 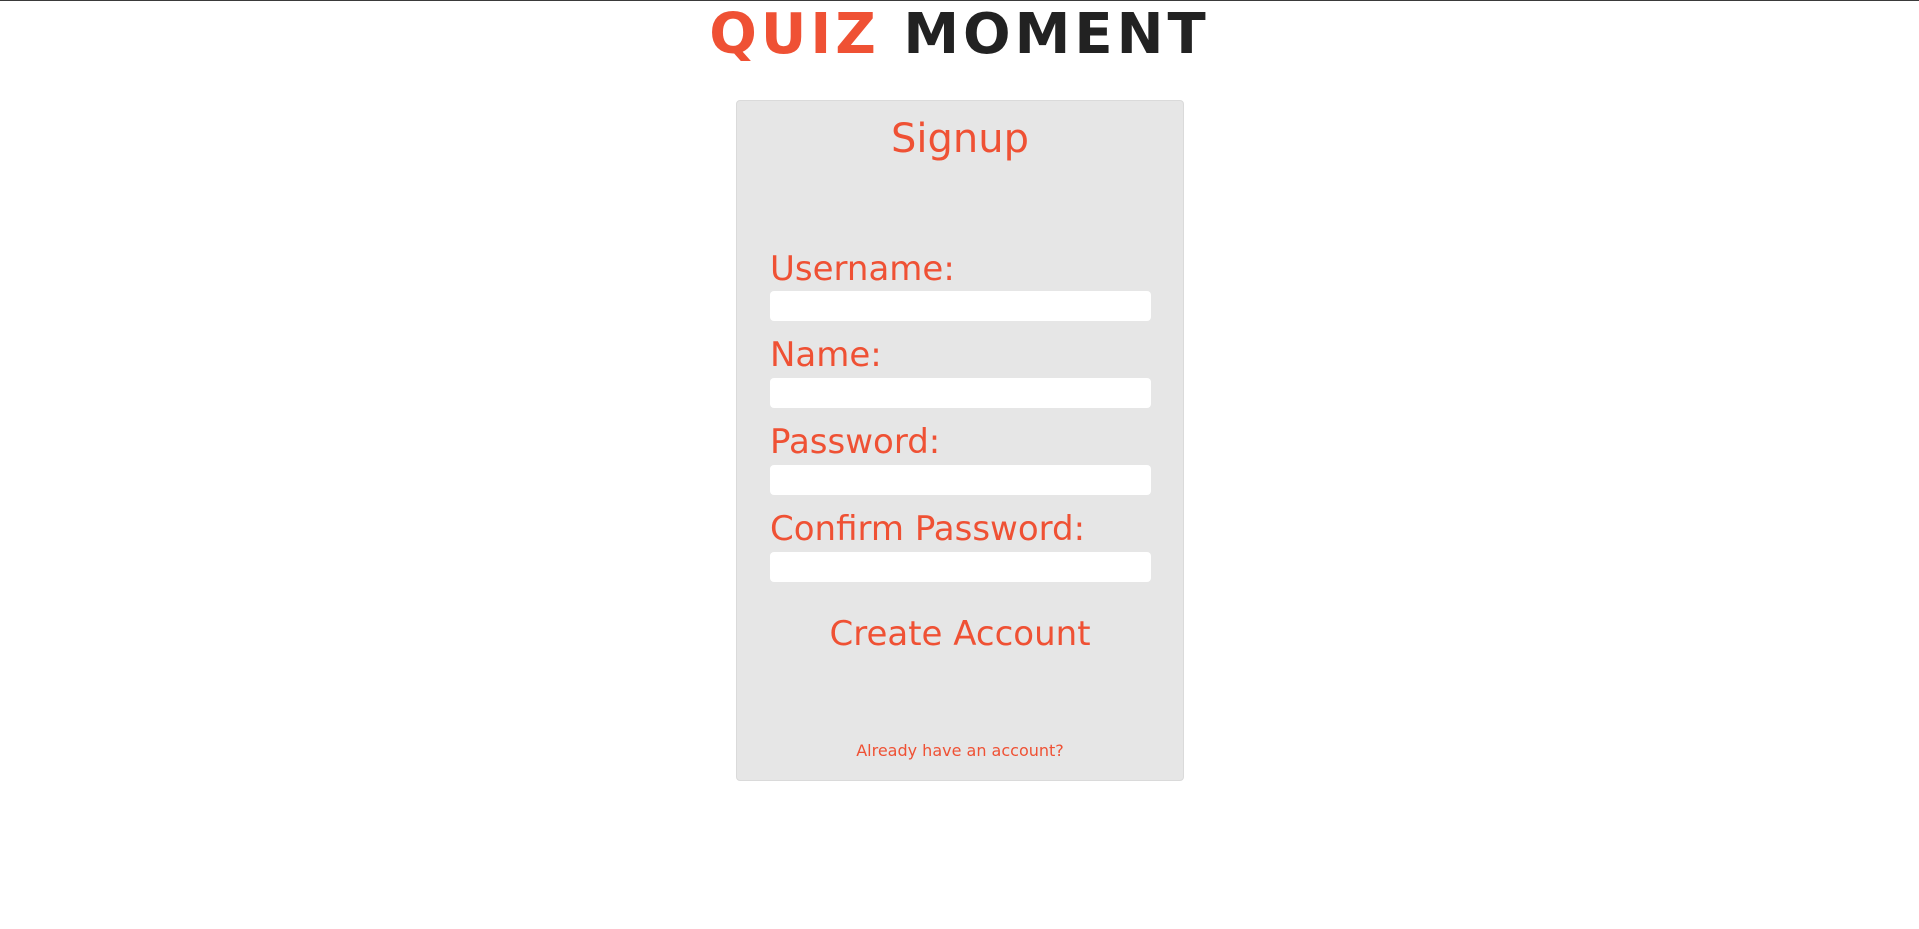 I want to click on username-label: Username:, so click(x=862, y=269).